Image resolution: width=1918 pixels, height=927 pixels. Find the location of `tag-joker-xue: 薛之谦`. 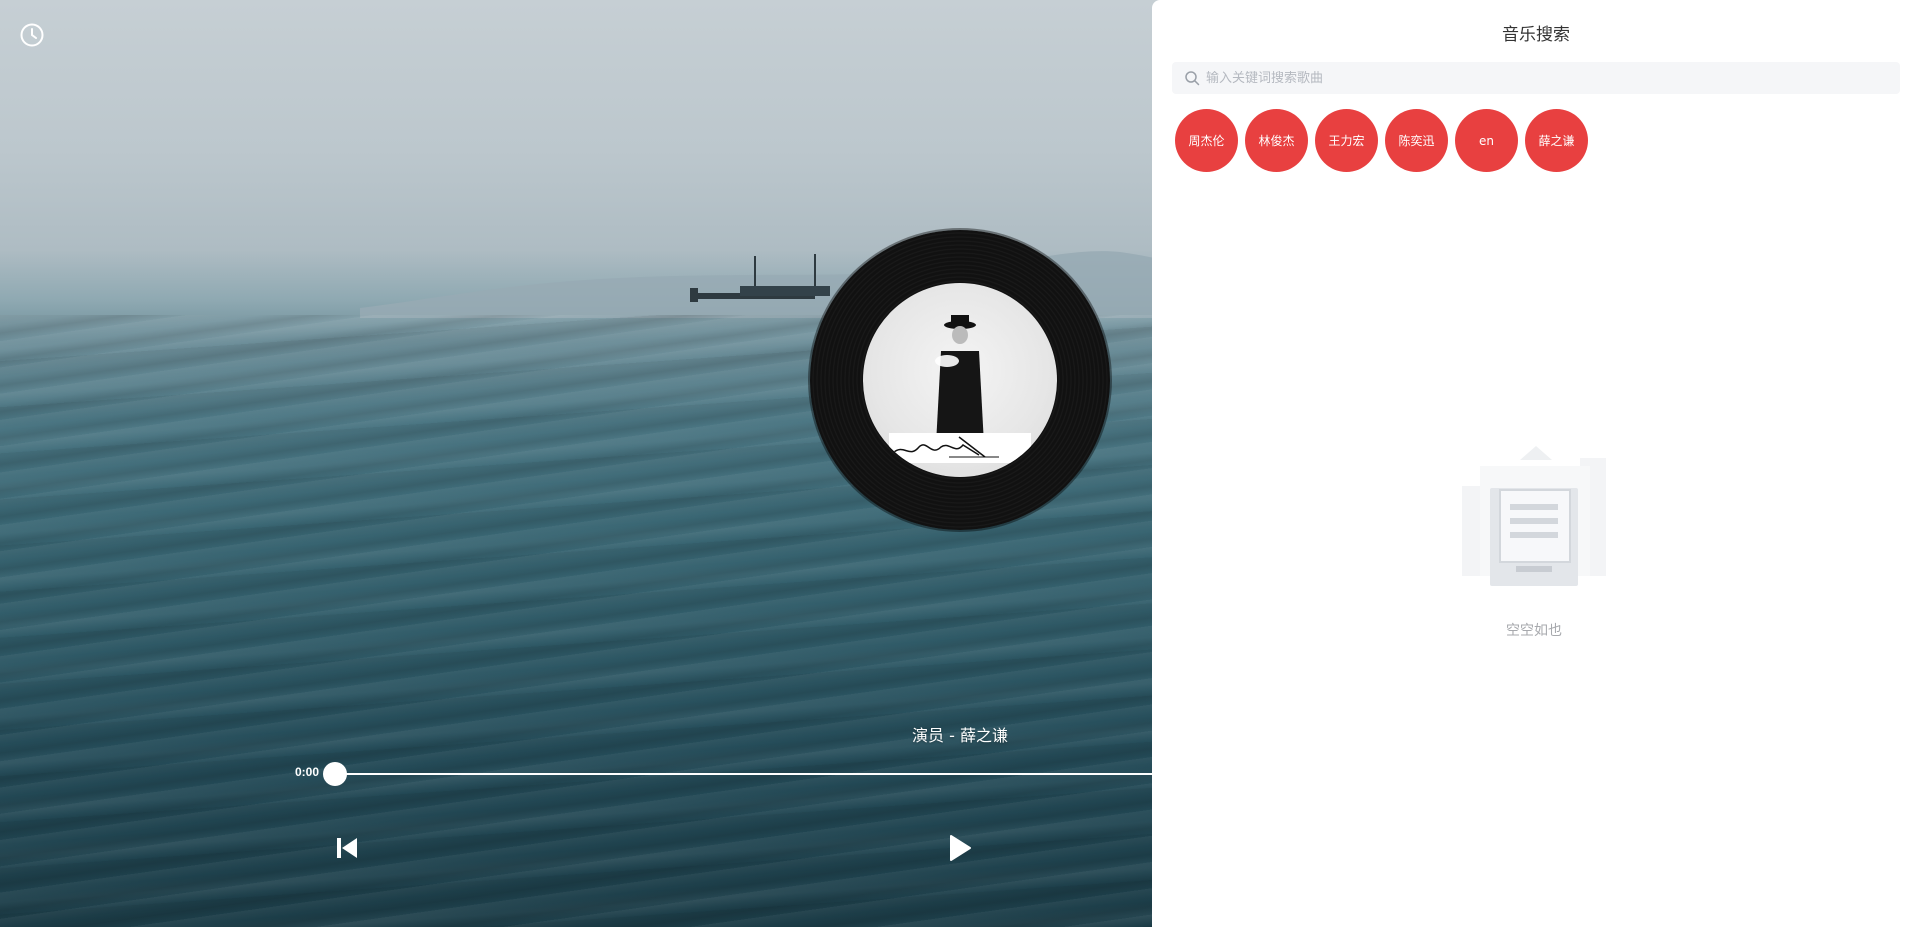

tag-joker-xue: 薛之谦 is located at coordinates (1556, 140).